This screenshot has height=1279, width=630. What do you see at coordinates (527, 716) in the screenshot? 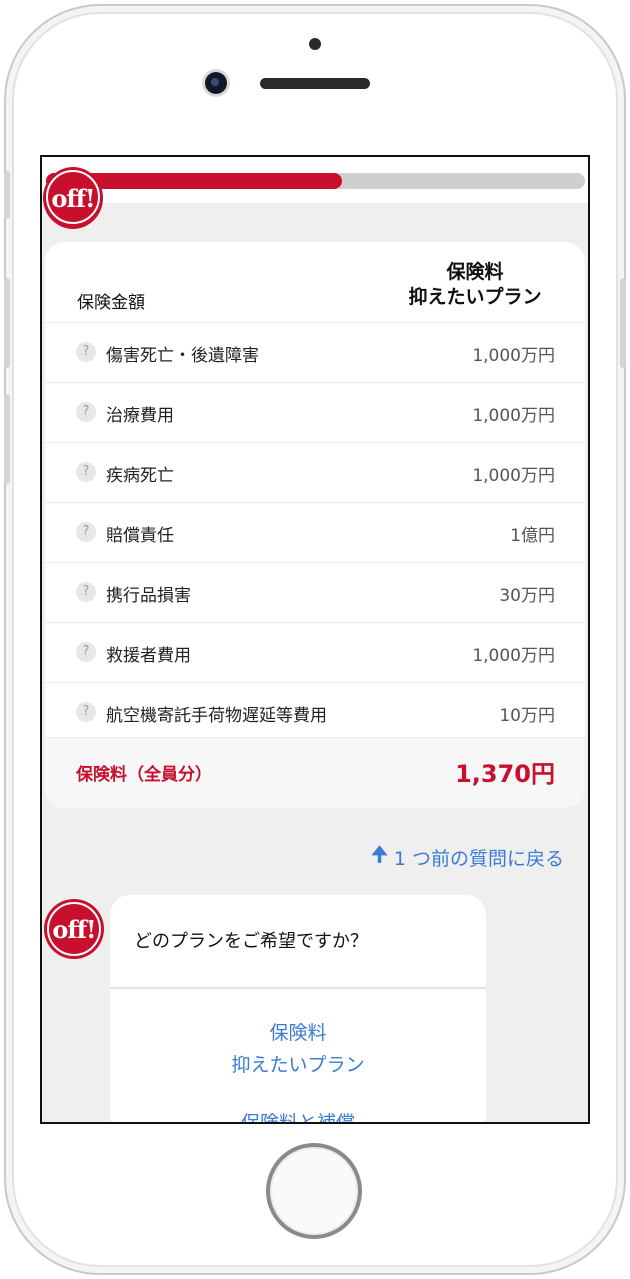
I see `coverage-value: 10万円` at bounding box center [527, 716].